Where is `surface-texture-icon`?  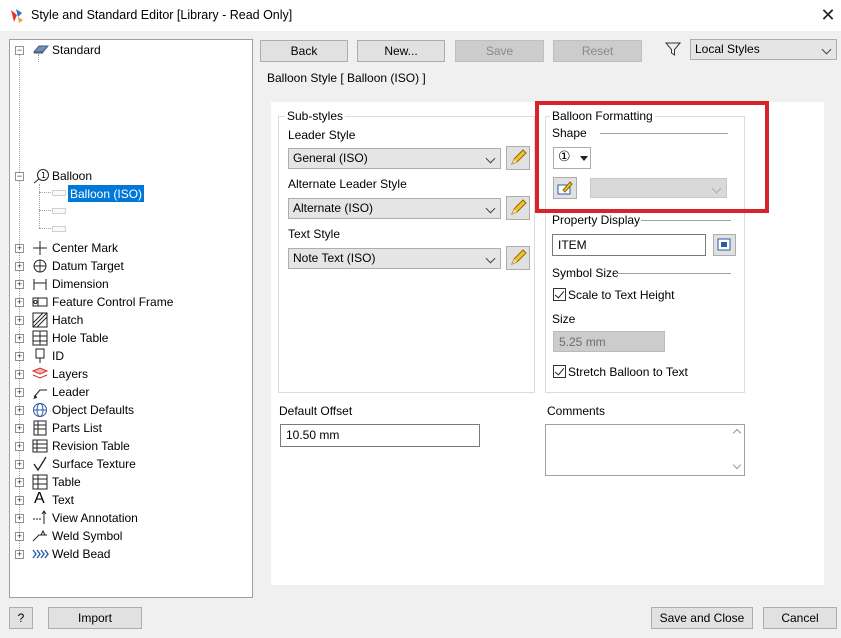
surface-texture-icon is located at coordinates (40, 464).